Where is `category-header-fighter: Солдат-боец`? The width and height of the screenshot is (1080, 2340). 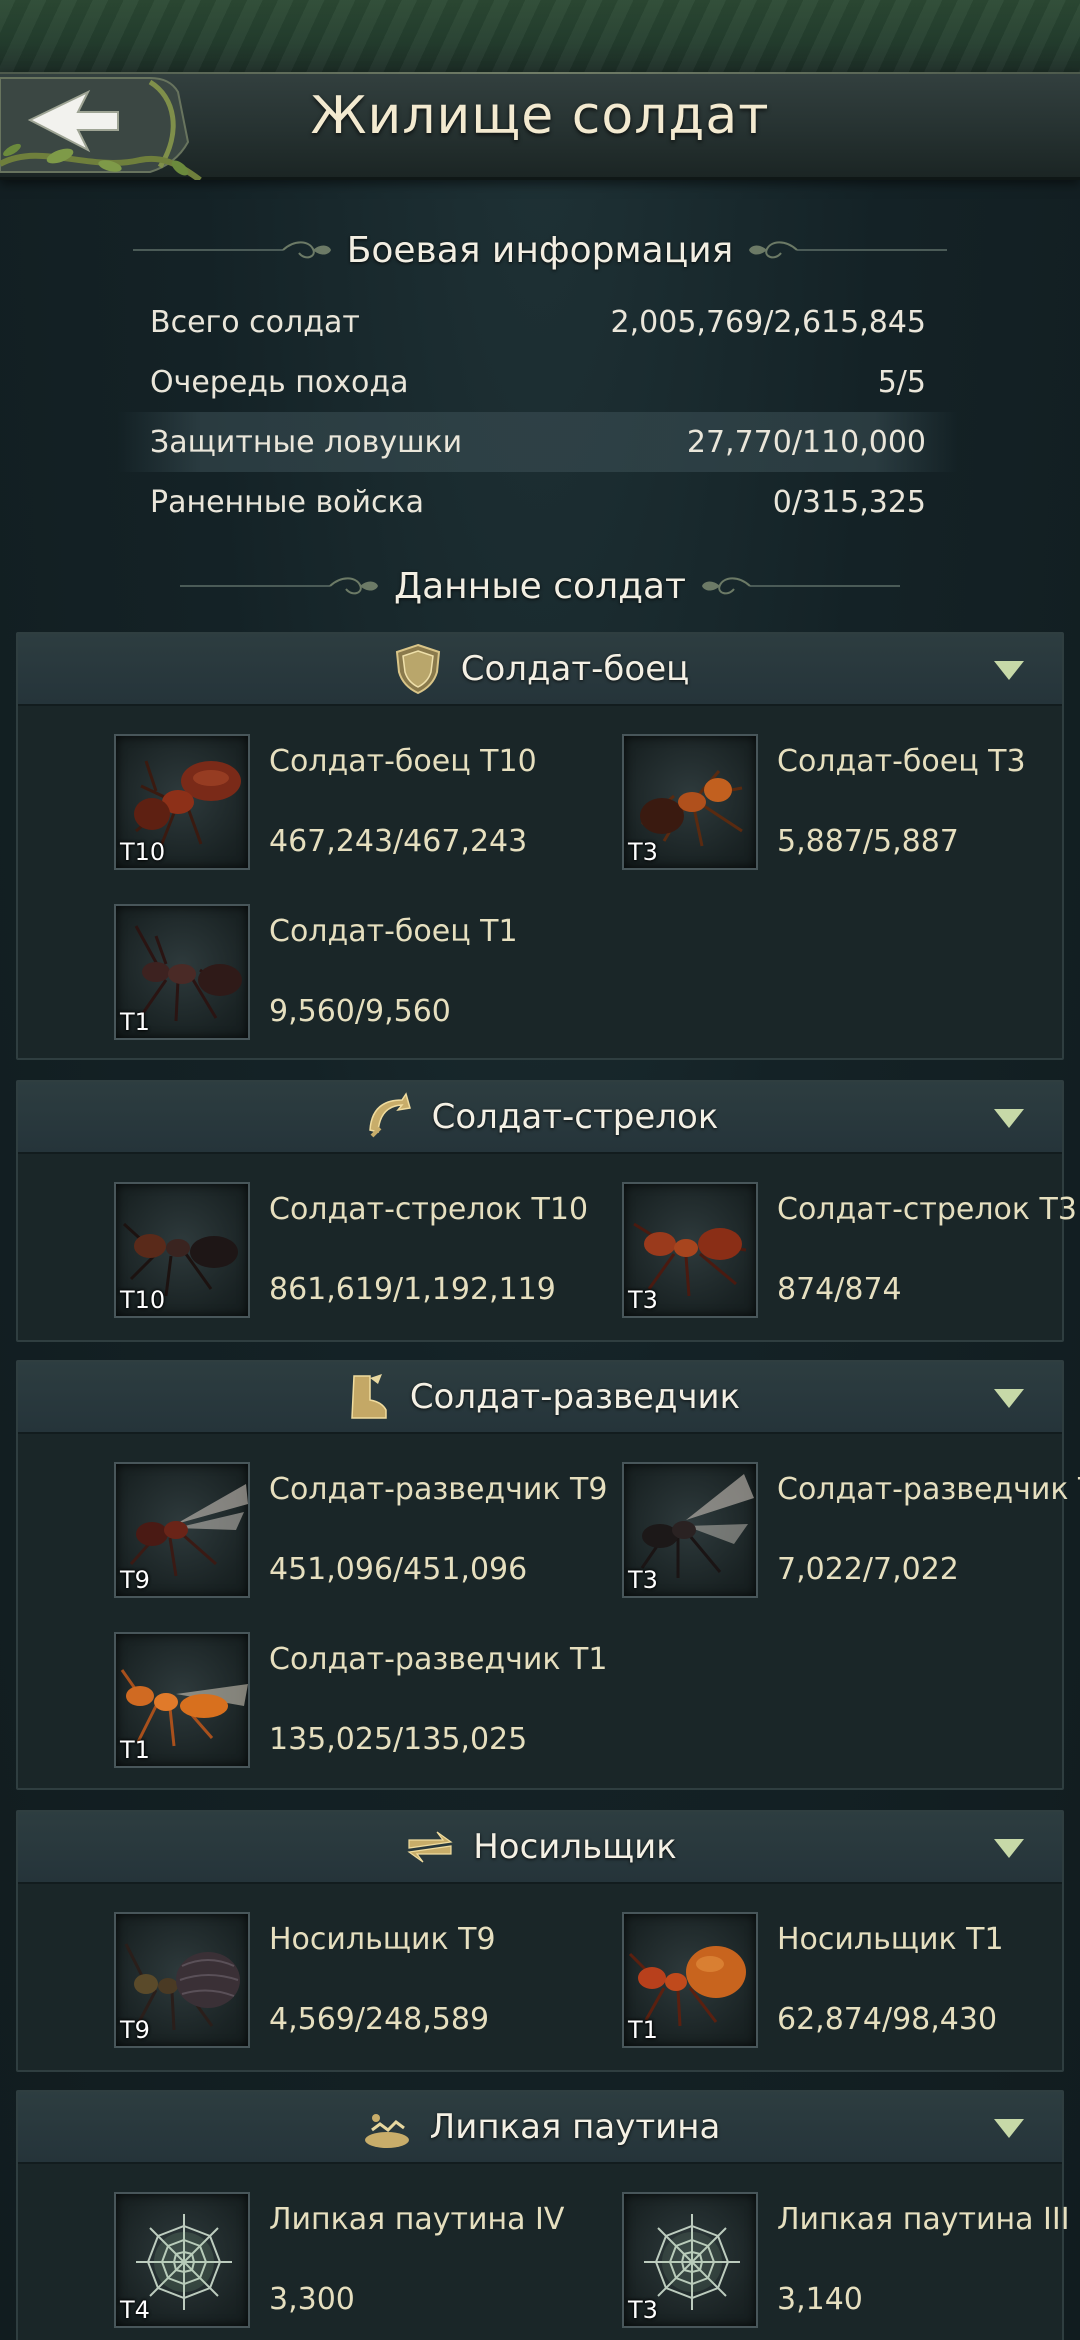 category-header-fighter: Солдат-боец is located at coordinates (540, 670).